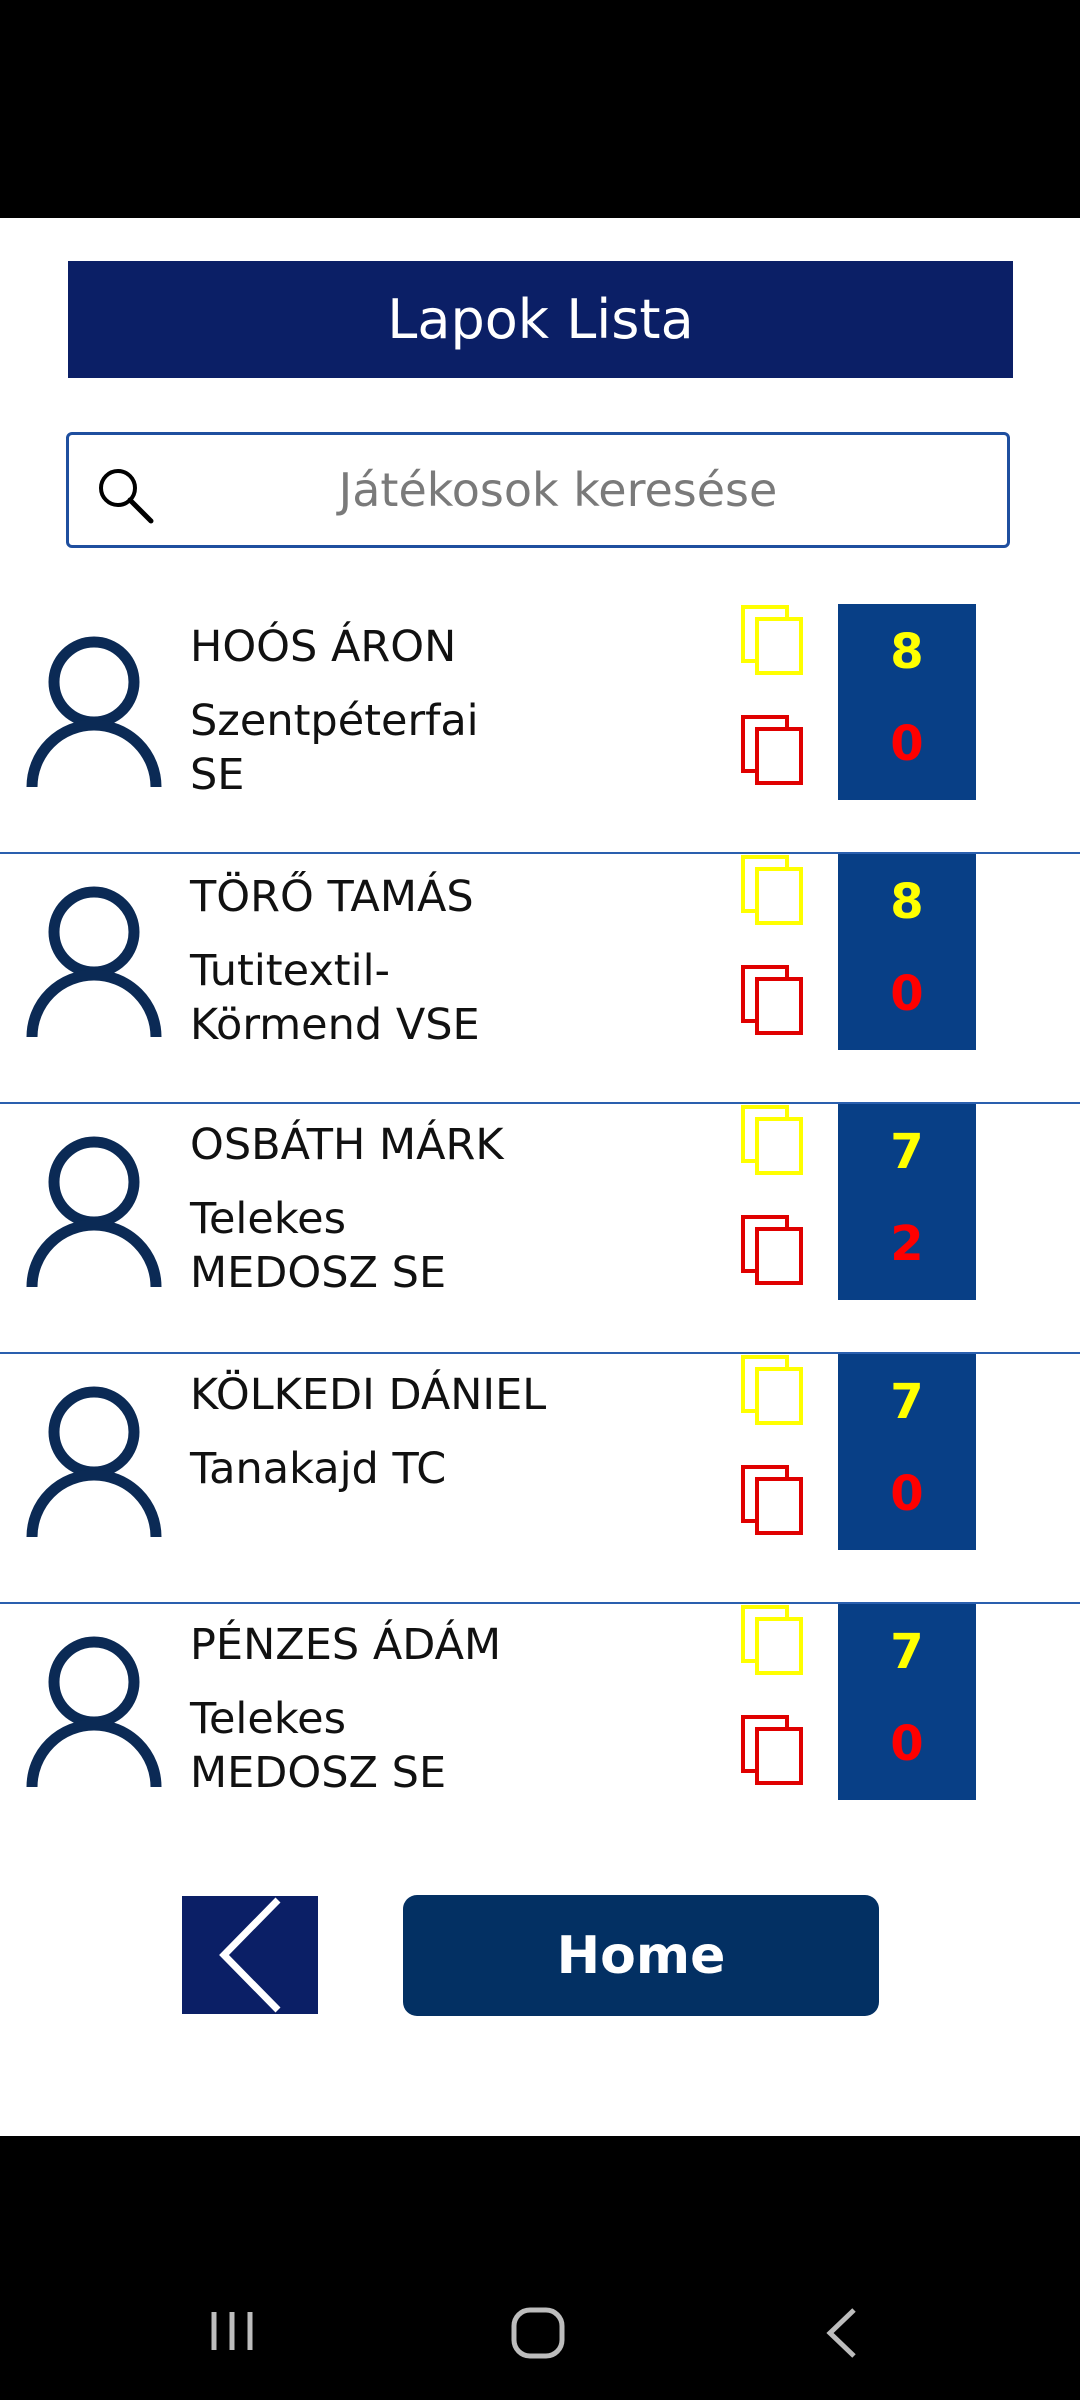 The height and width of the screenshot is (2400, 1080). I want to click on list-item: PÉNZES ÁDÁM Telekes MEDOSZ SE 7 0, so click(540, 1714).